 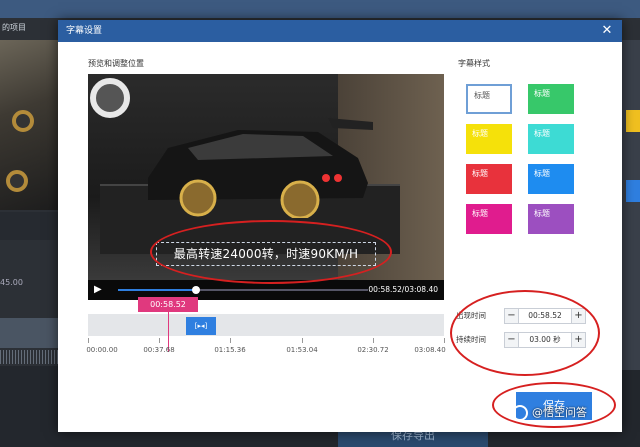 I want to click on time-marker-label: 00:58.52, so click(x=168, y=304).